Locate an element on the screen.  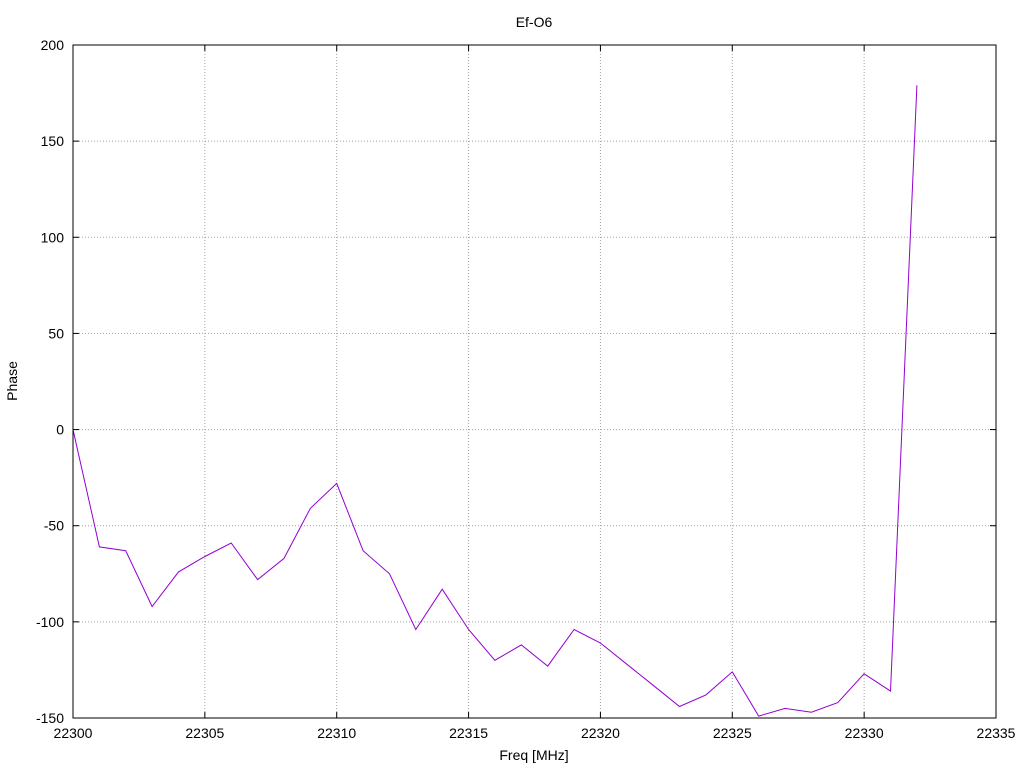
y-axis-label: Phase is located at coordinates (12, 381).